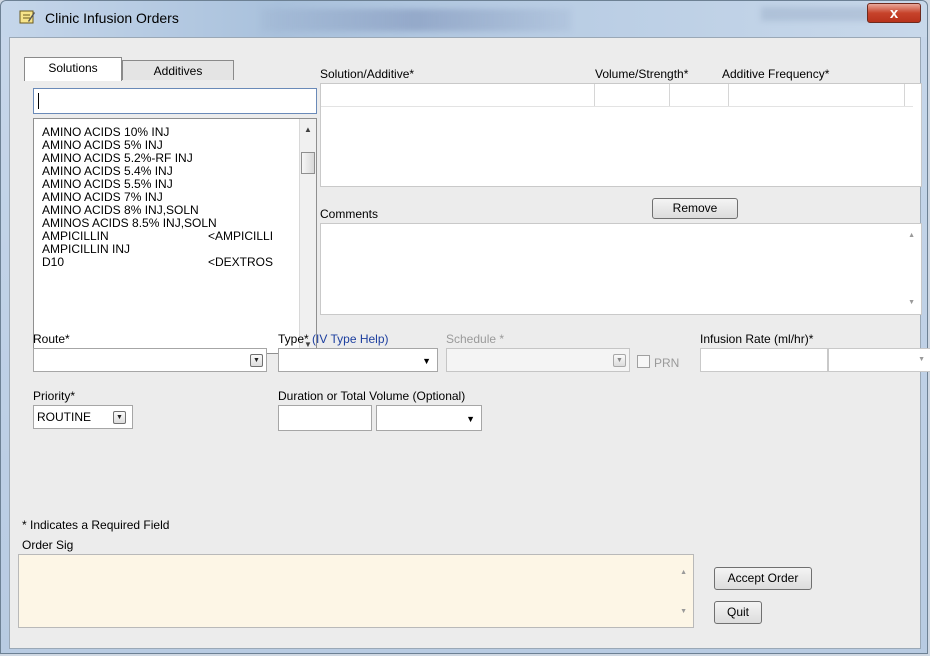 The width and height of the screenshot is (930, 656). I want to click on iv-type-help-link: (IV Type Help), so click(350, 339).